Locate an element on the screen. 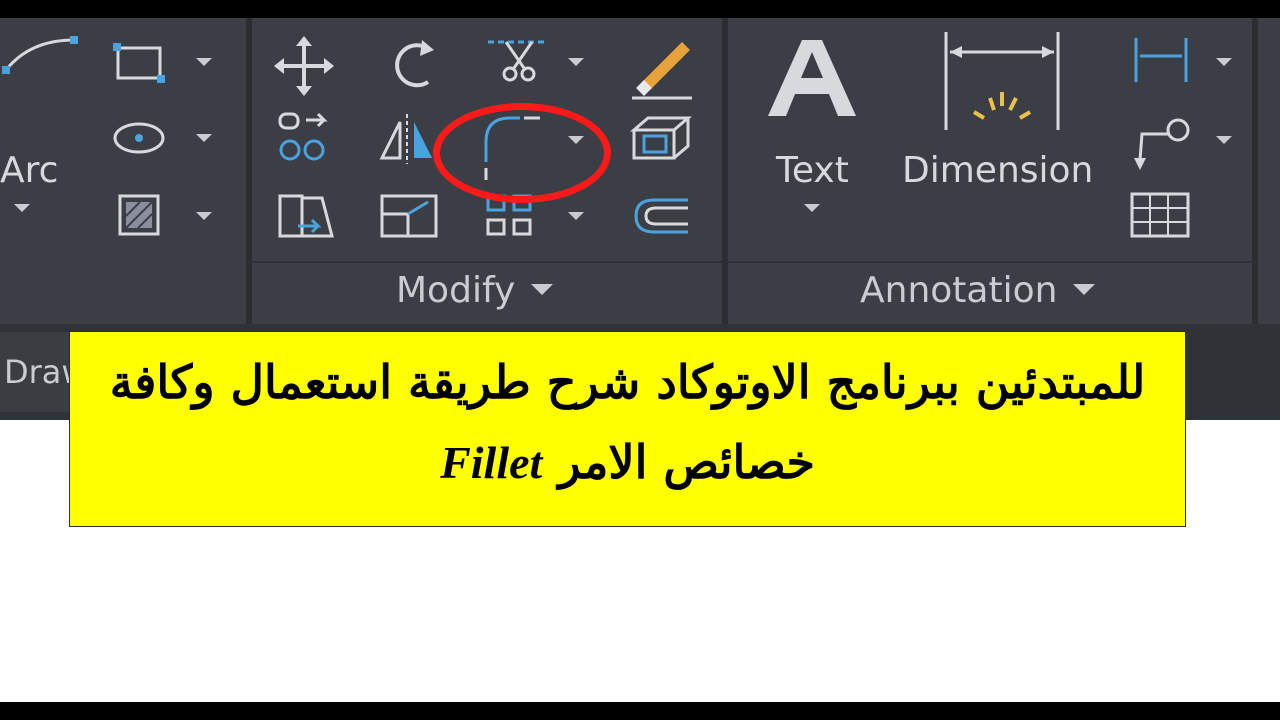 The width and height of the screenshot is (1280, 720). annotation-panel-expand-icon is located at coordinates (1084, 289).